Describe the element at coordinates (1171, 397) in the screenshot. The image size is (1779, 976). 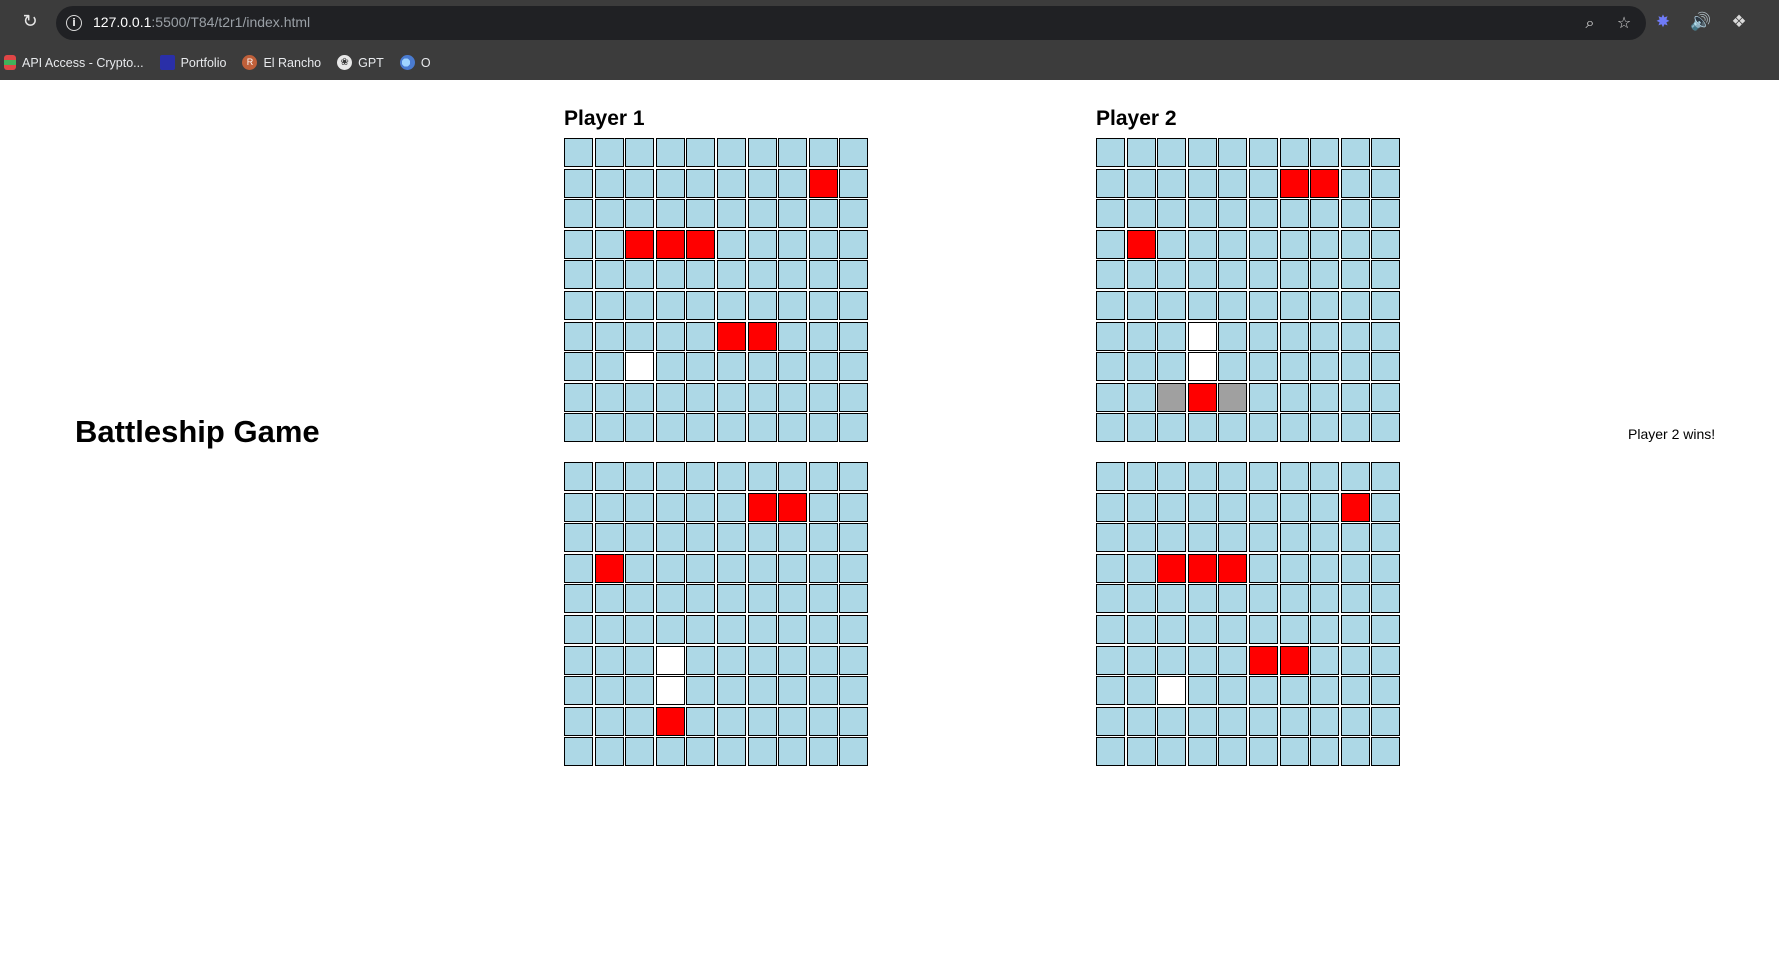
I see `grid-cell-ship` at that location.